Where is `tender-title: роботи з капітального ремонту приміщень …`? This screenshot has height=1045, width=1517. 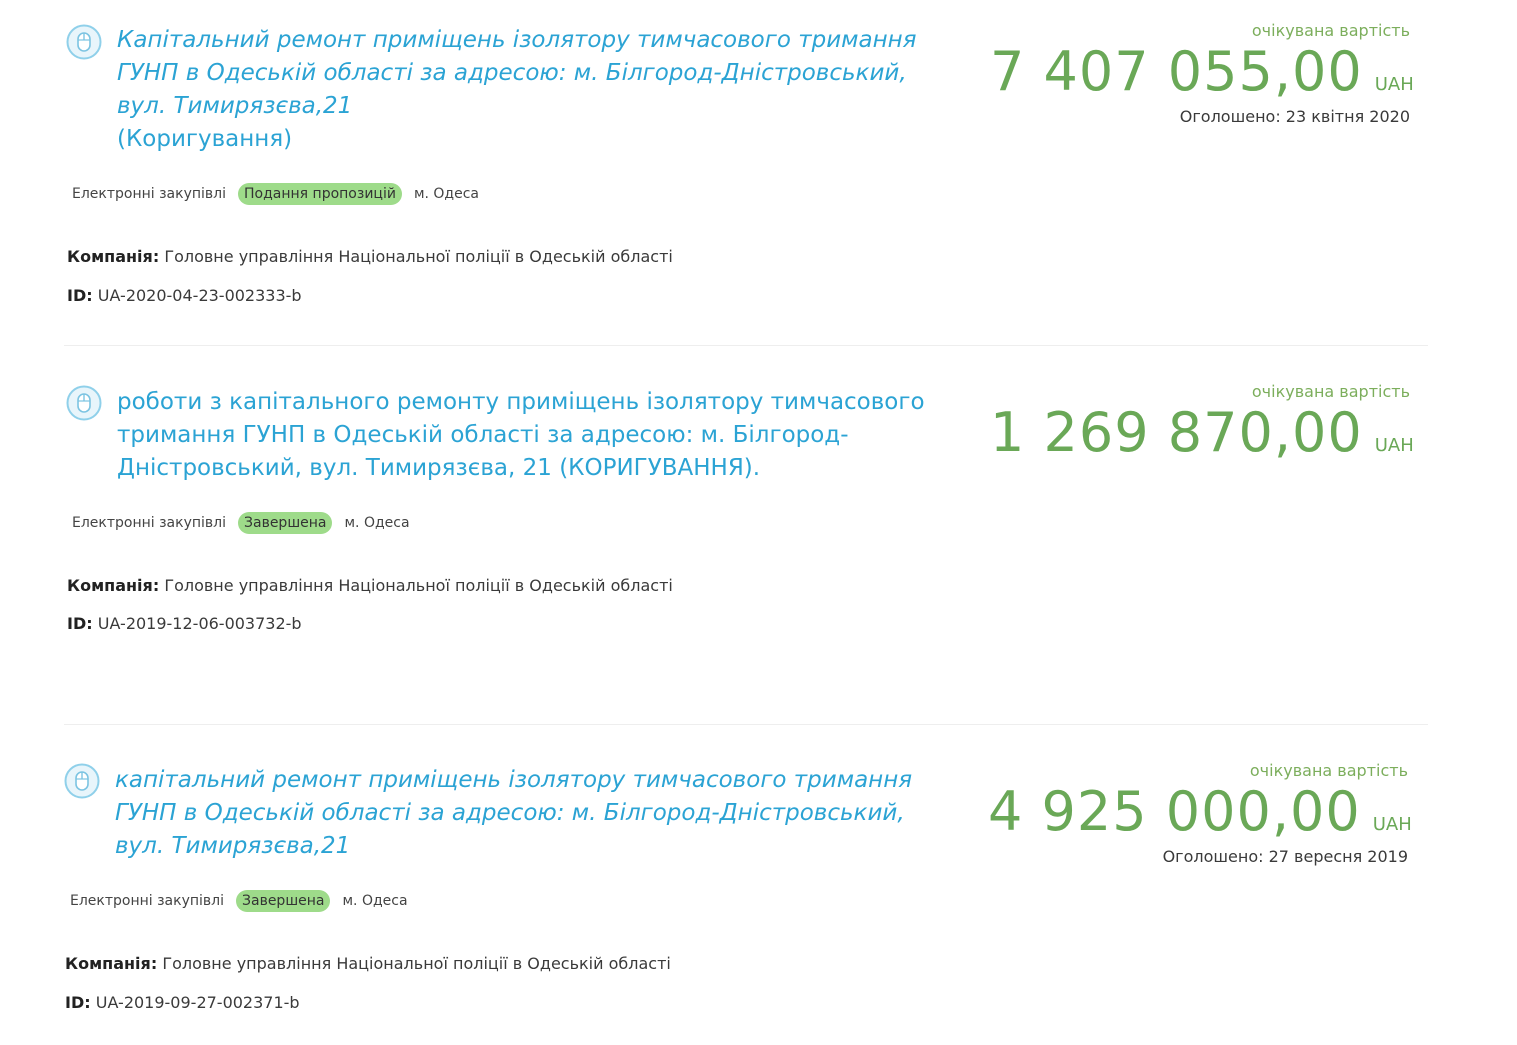 tender-title: роботи з капітального ремонту приміщень … is located at coordinates (521, 435).